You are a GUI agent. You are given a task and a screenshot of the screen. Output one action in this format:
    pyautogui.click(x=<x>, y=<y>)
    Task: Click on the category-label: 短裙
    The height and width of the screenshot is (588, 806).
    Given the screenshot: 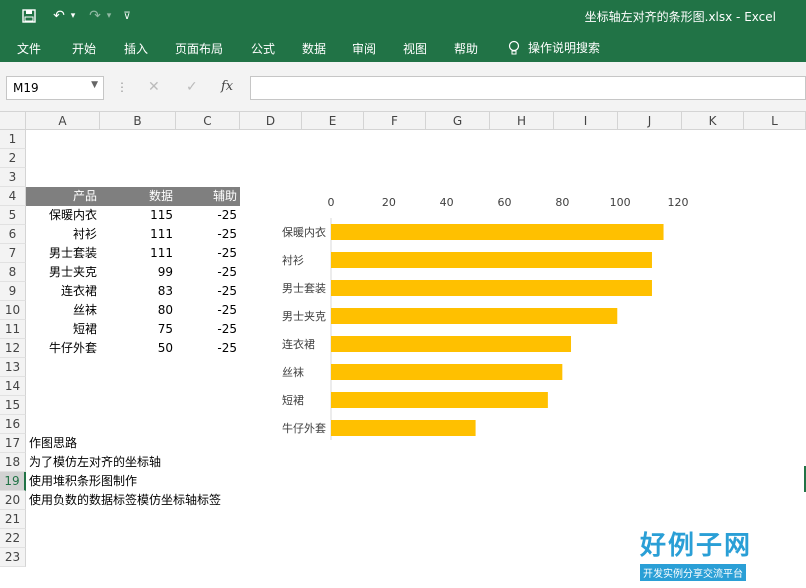 What is the action you would take?
    pyautogui.click(x=293, y=400)
    